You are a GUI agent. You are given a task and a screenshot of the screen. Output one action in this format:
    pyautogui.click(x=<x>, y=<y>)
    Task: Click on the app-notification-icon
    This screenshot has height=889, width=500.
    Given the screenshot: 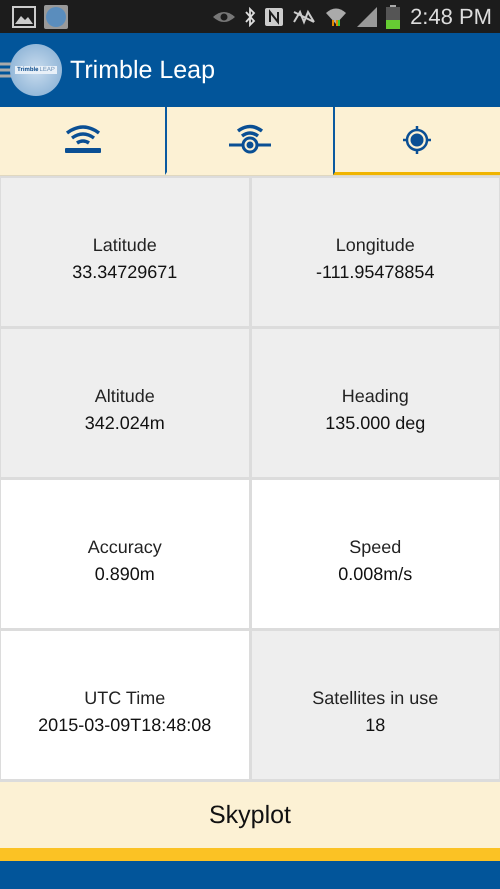 What is the action you would take?
    pyautogui.click(x=56, y=16)
    